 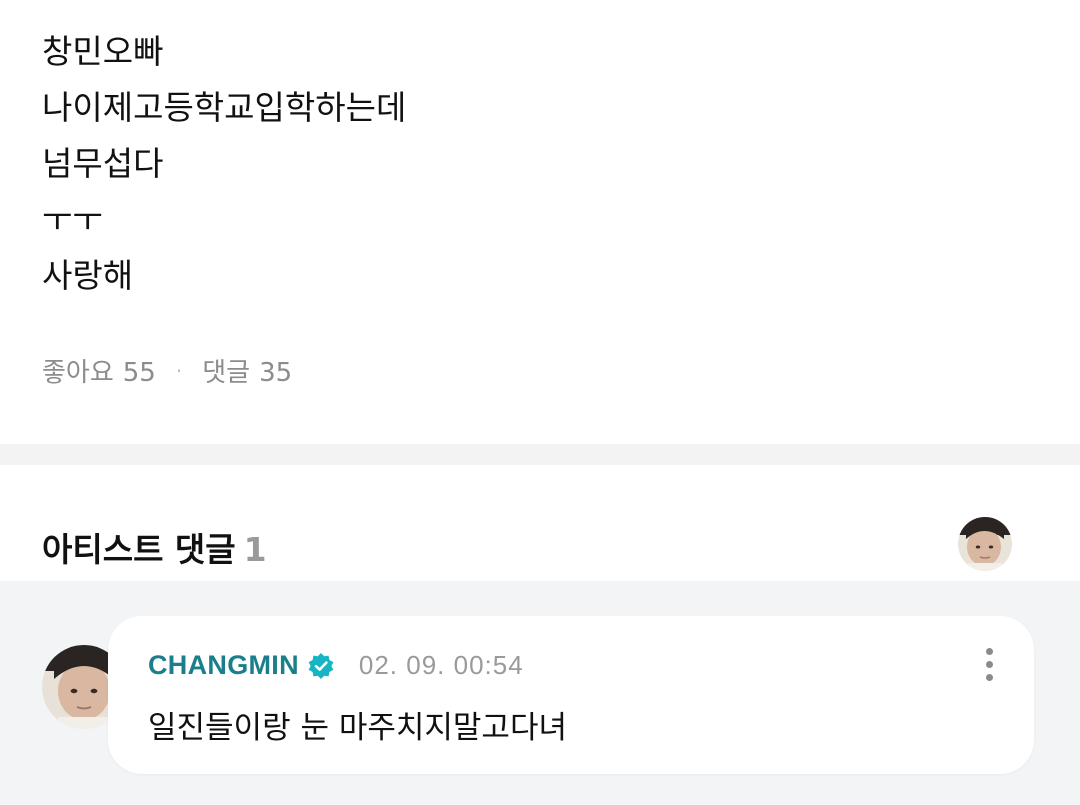 I want to click on verified-badge-icon, so click(x=321, y=666).